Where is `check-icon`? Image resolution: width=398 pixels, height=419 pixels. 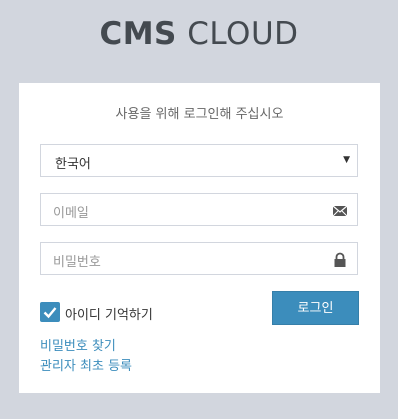
check-icon is located at coordinates (50, 313).